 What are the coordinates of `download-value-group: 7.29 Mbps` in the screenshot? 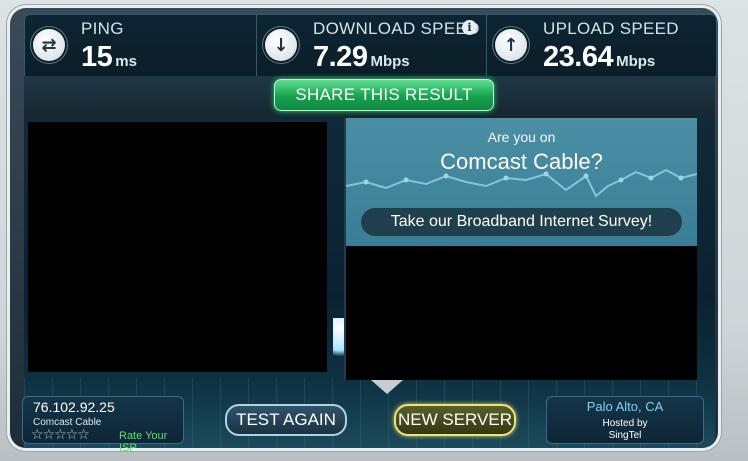 It's located at (361, 57).